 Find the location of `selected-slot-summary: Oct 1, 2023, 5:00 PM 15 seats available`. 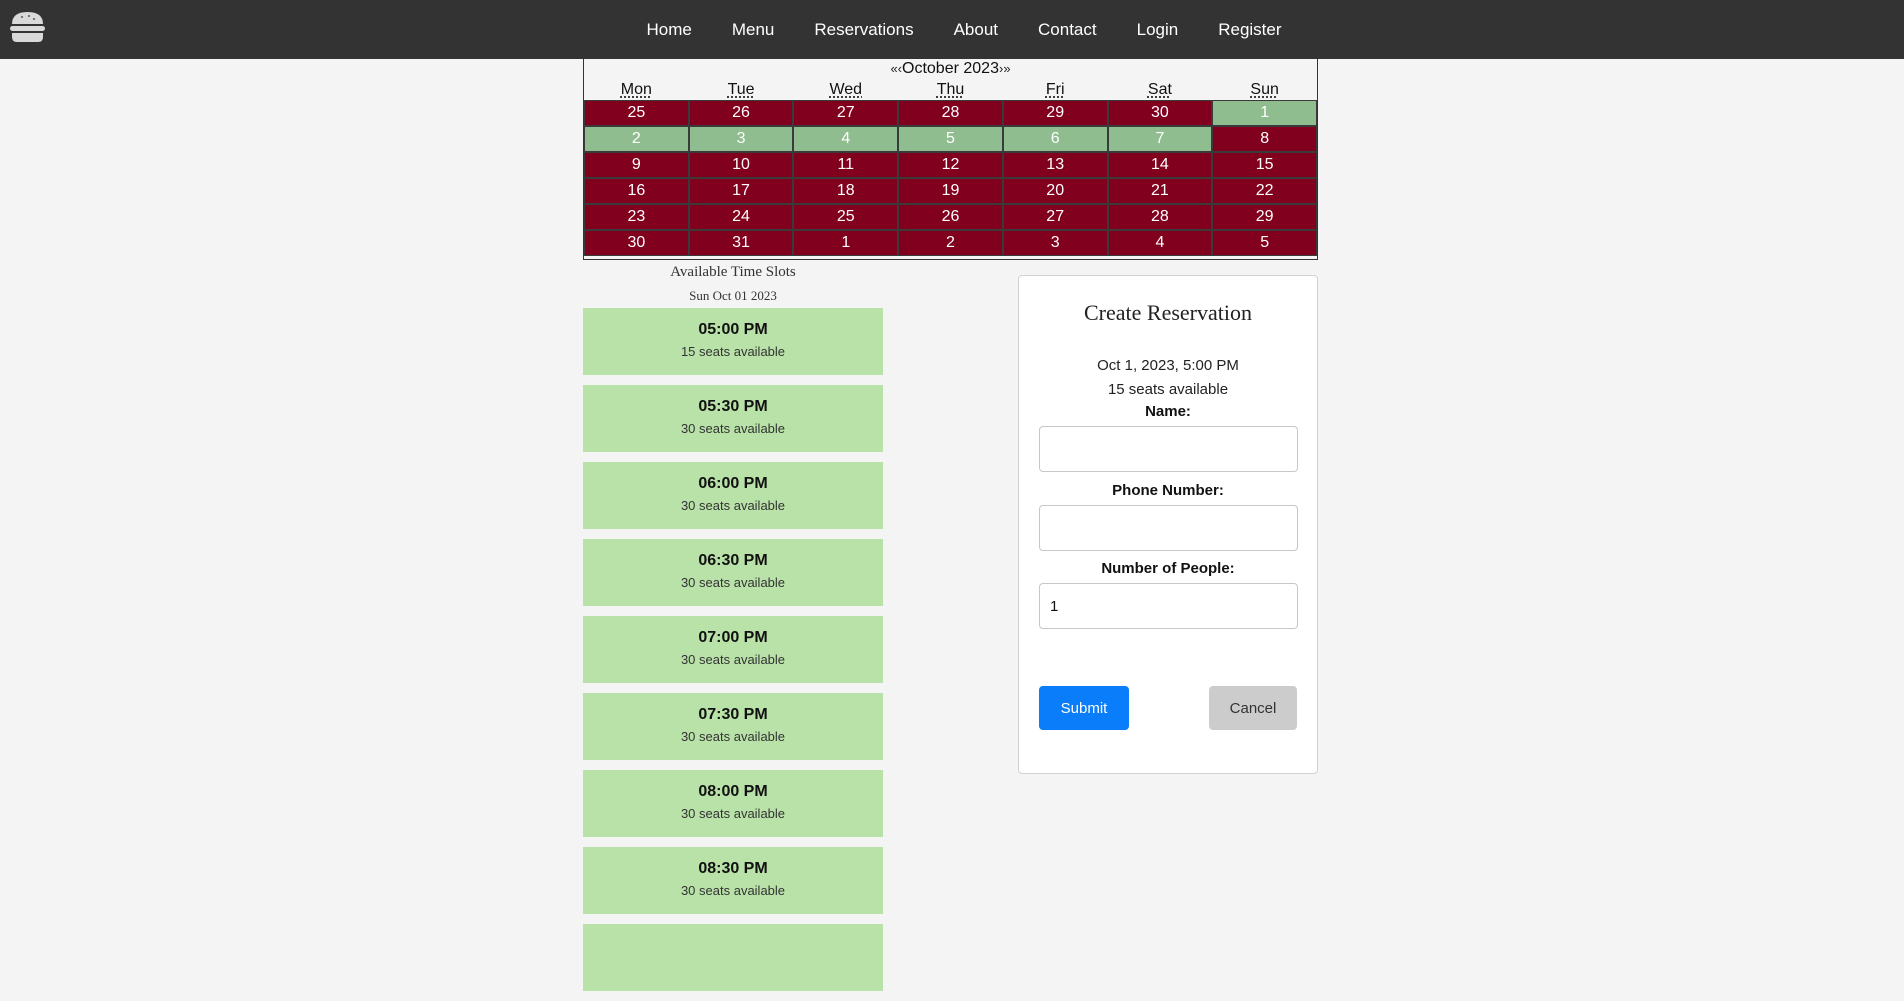

selected-slot-summary: Oct 1, 2023, 5:00 PM 15 seats available is located at coordinates (1168, 378).